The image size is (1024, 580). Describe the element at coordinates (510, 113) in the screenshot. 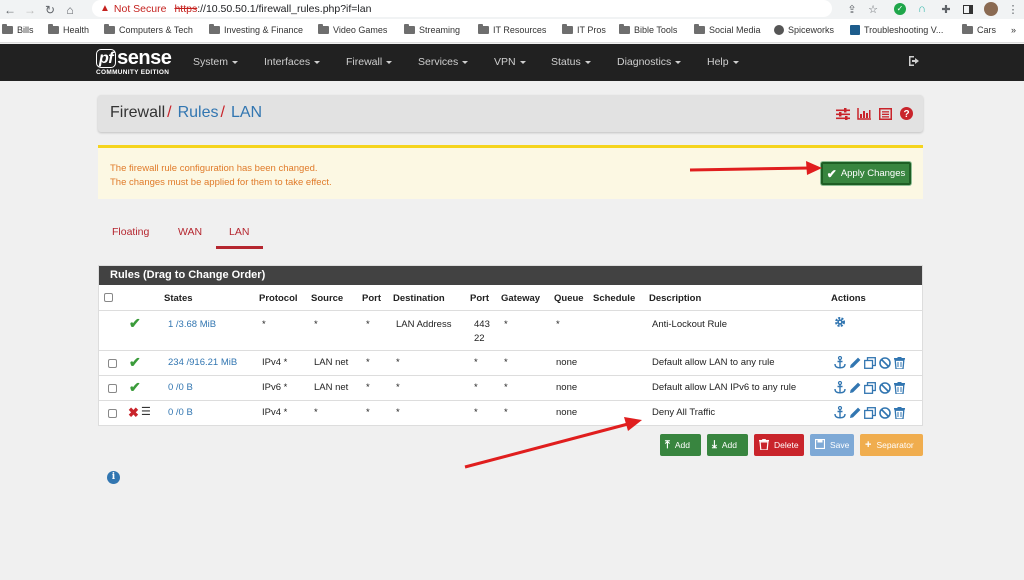

I see `breadcrumb: Firewall / Rules / LAN ?` at that location.